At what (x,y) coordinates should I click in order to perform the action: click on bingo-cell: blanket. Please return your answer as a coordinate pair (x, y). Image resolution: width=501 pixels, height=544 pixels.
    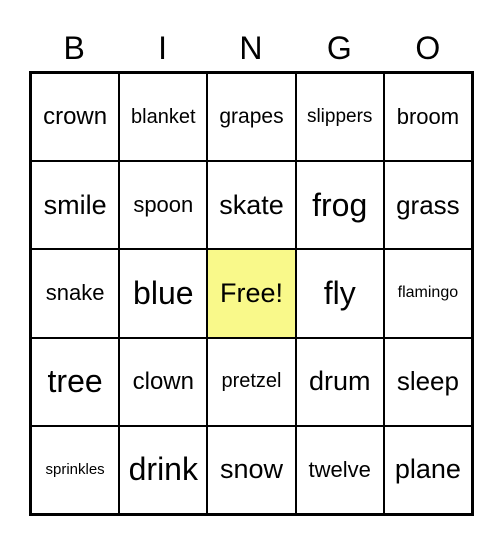
    Looking at the image, I should click on (163, 117).